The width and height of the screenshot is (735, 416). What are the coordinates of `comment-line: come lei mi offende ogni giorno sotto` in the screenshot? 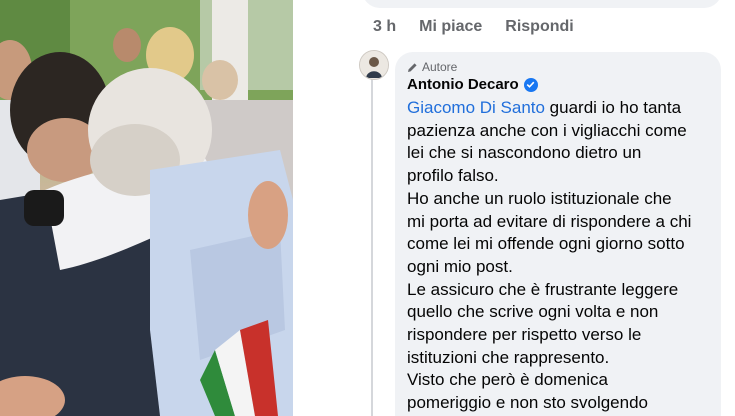 It's located at (546, 244).